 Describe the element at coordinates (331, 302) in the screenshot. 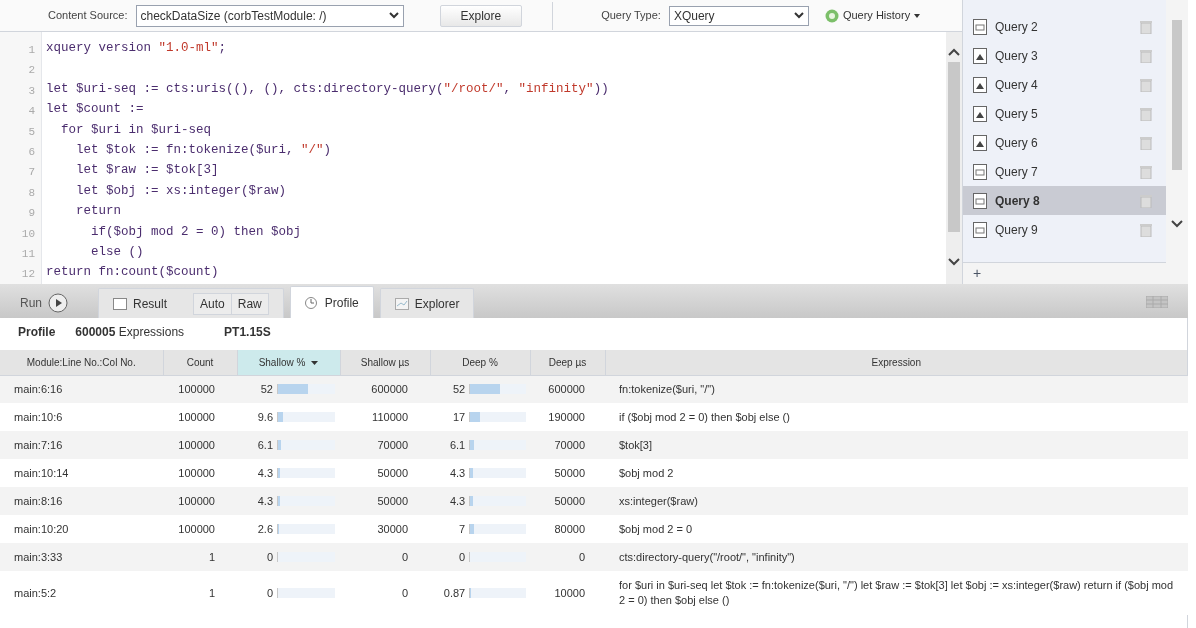

I see `tab: Profile` at that location.